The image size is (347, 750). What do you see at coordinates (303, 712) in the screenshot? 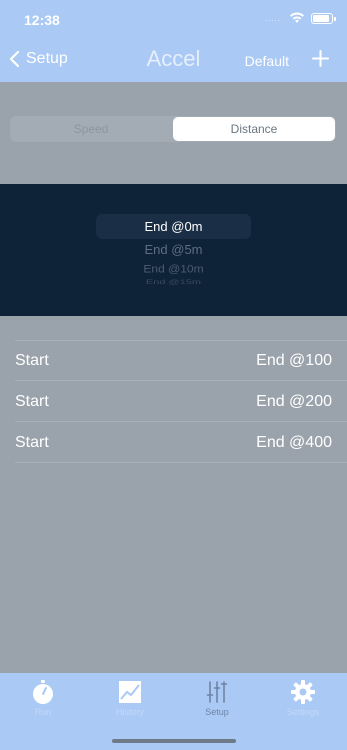
I see `tab-label: Settings` at bounding box center [303, 712].